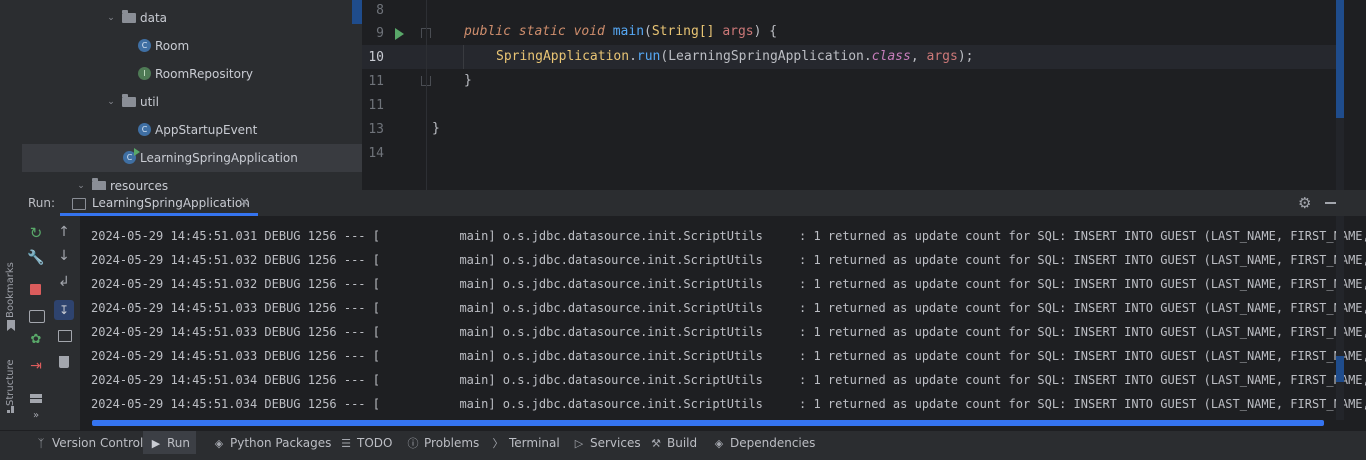 Image resolution: width=1366 pixels, height=460 pixels. Describe the element at coordinates (206, 130) in the screenshot. I see `tree-item-label: AppStartupEvent` at that location.